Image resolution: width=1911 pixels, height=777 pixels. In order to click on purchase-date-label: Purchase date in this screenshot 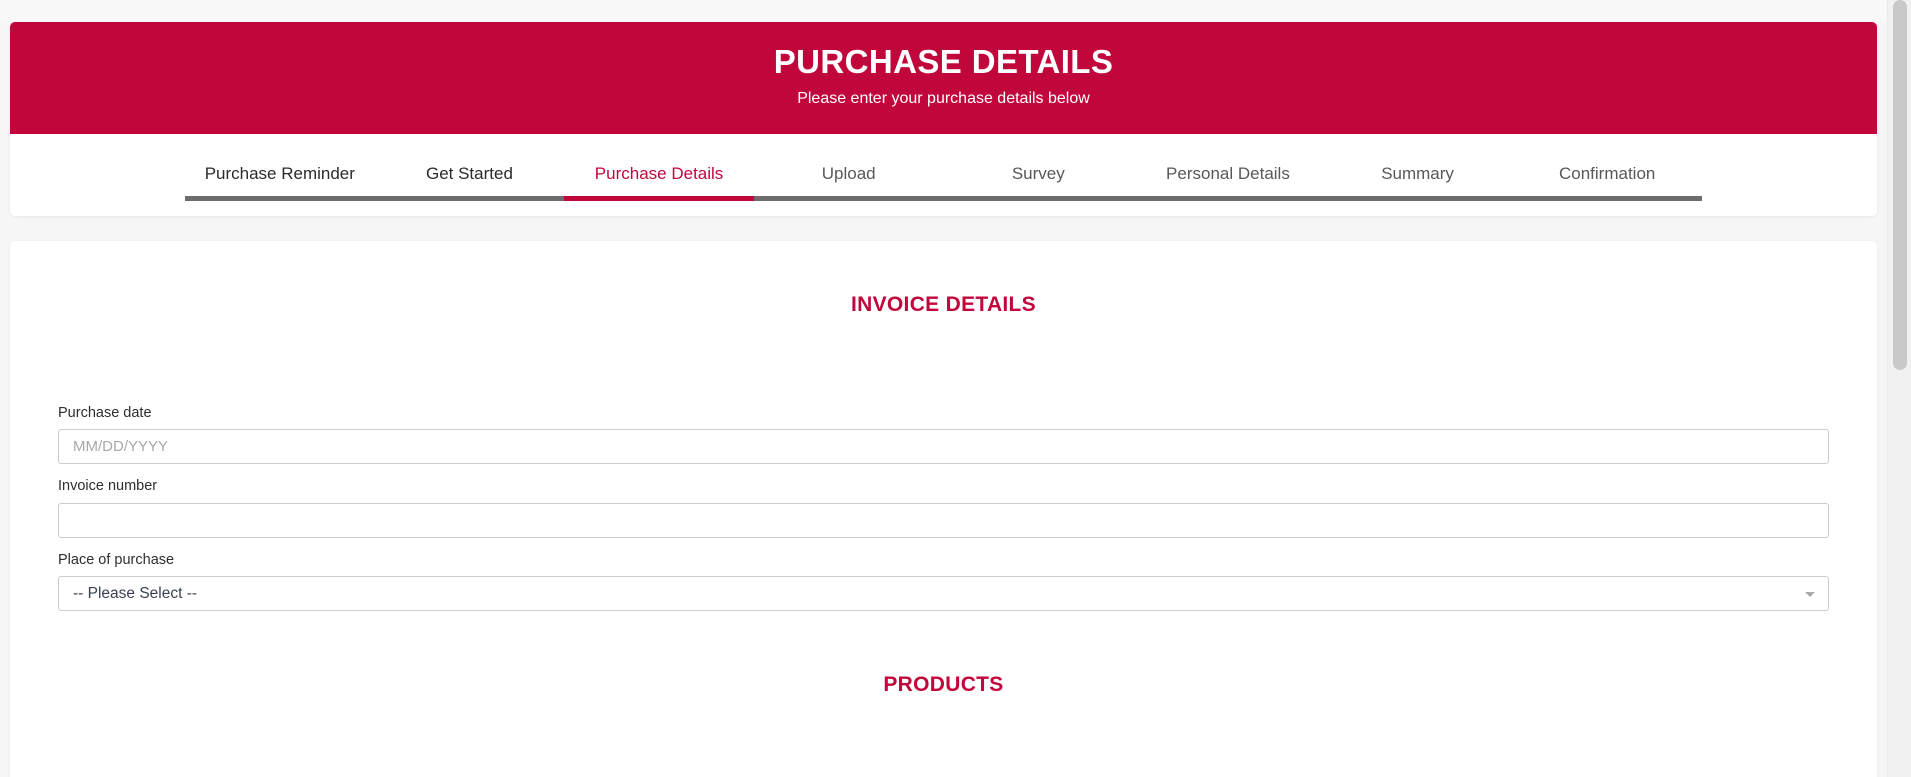, I will do `click(105, 412)`.